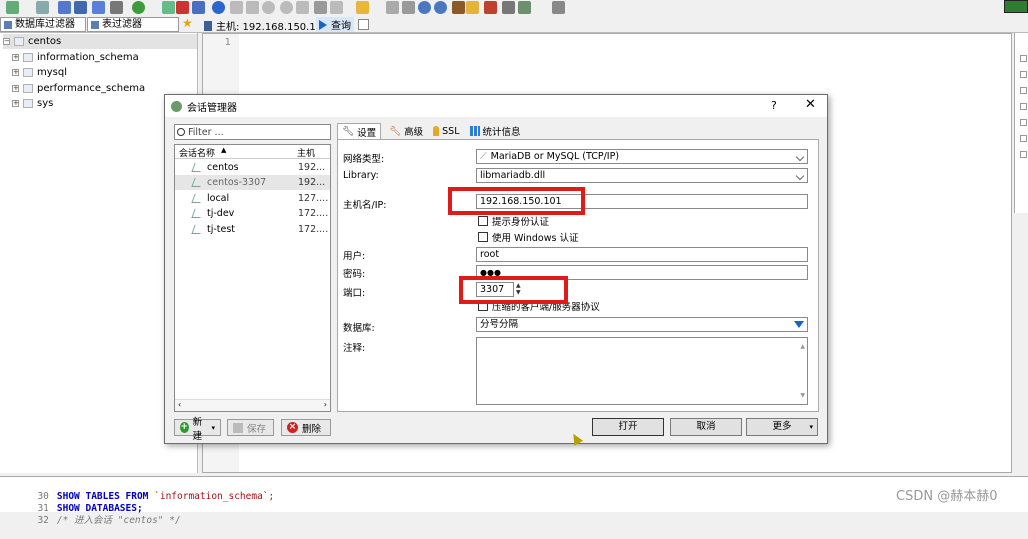 The width and height of the screenshot is (1028, 539). What do you see at coordinates (6, 41) in the screenshot?
I see `collapse-icon: −` at bounding box center [6, 41].